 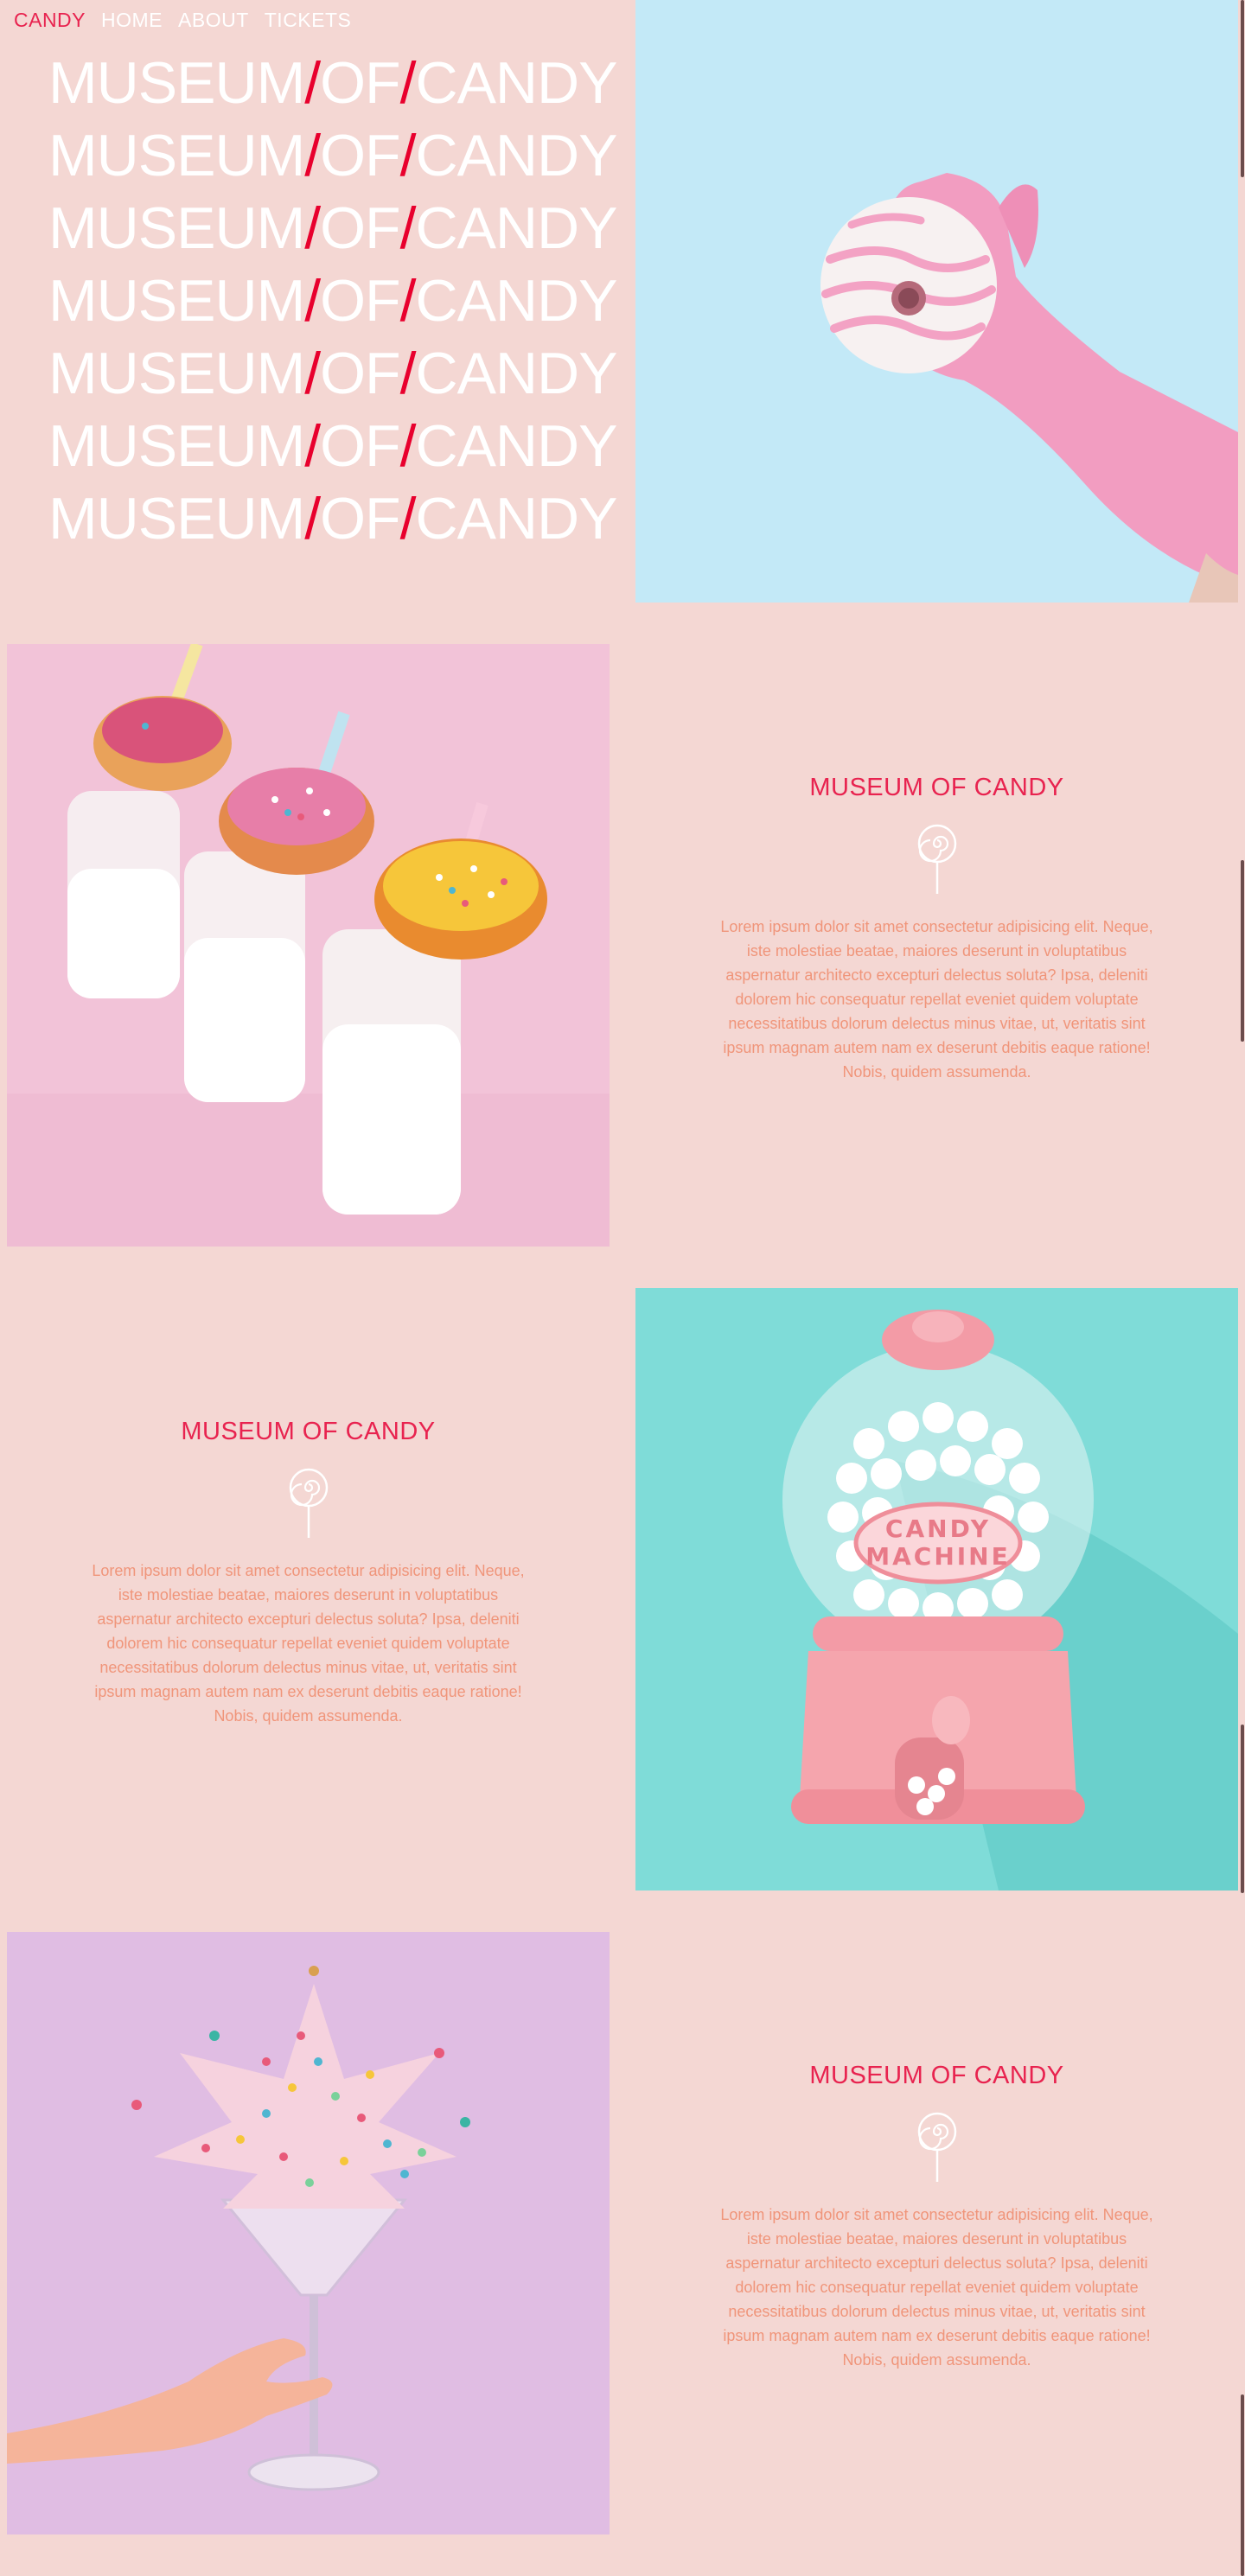 I want to click on scrollbar, so click(x=1242, y=1288).